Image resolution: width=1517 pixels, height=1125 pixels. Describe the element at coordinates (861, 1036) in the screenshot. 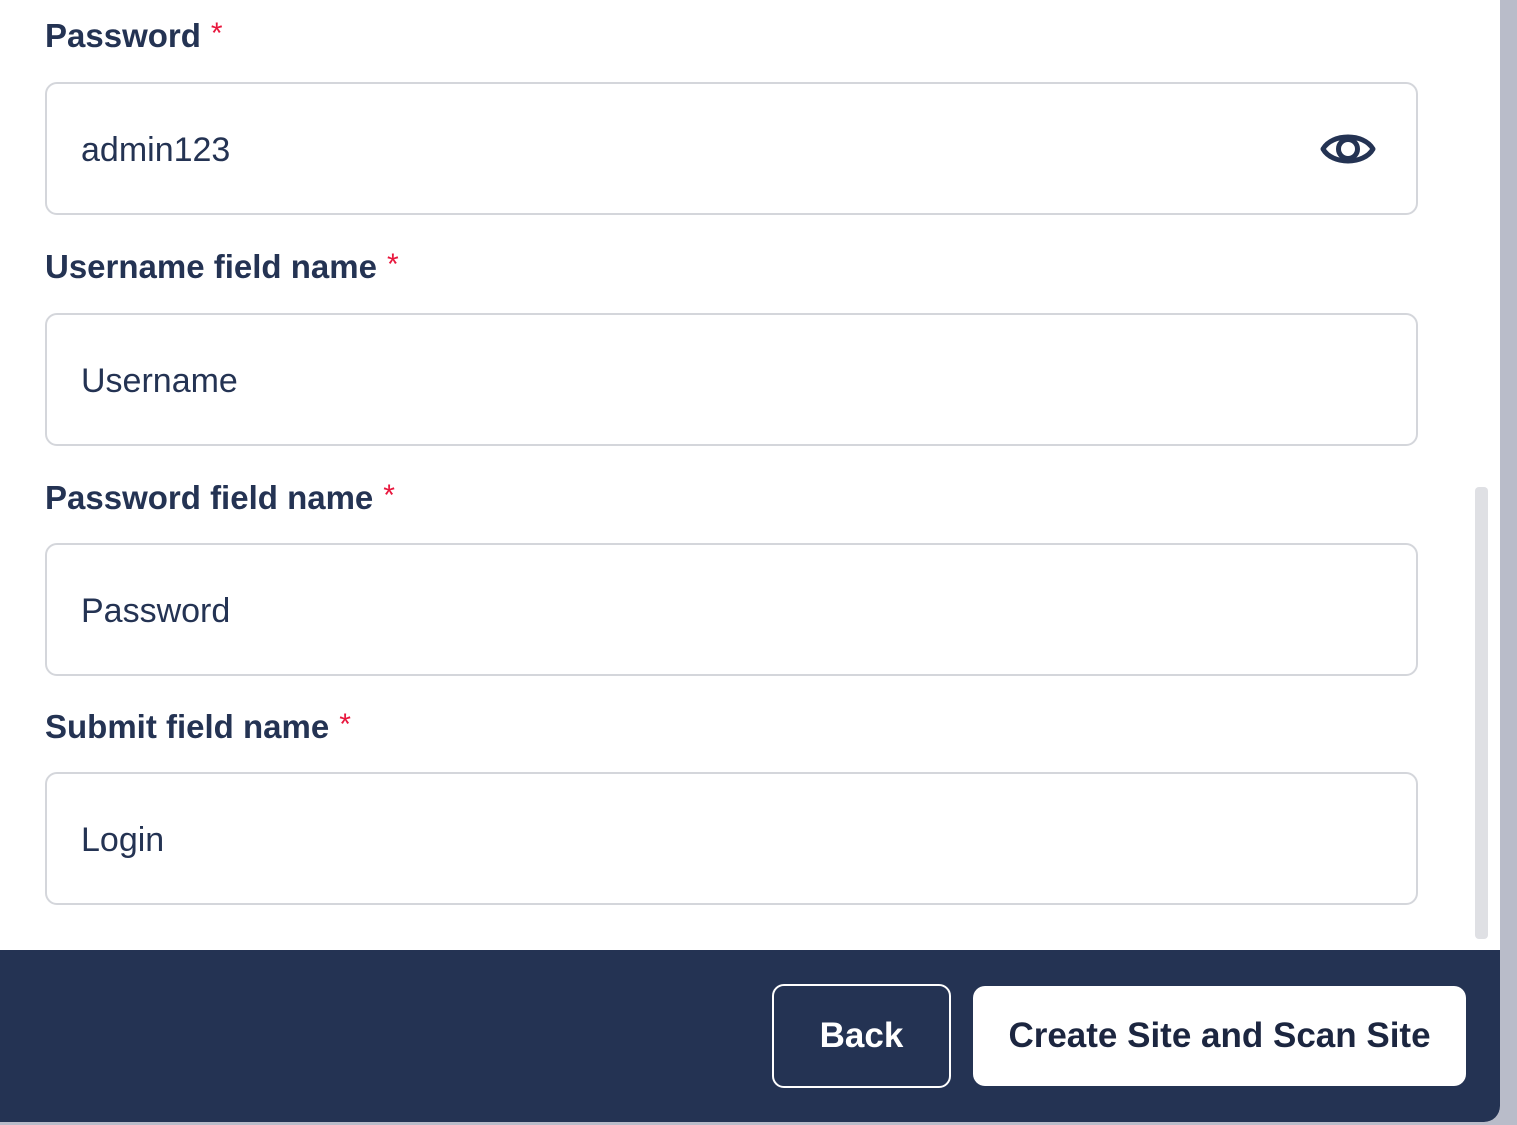

I see `back-button: Back` at that location.